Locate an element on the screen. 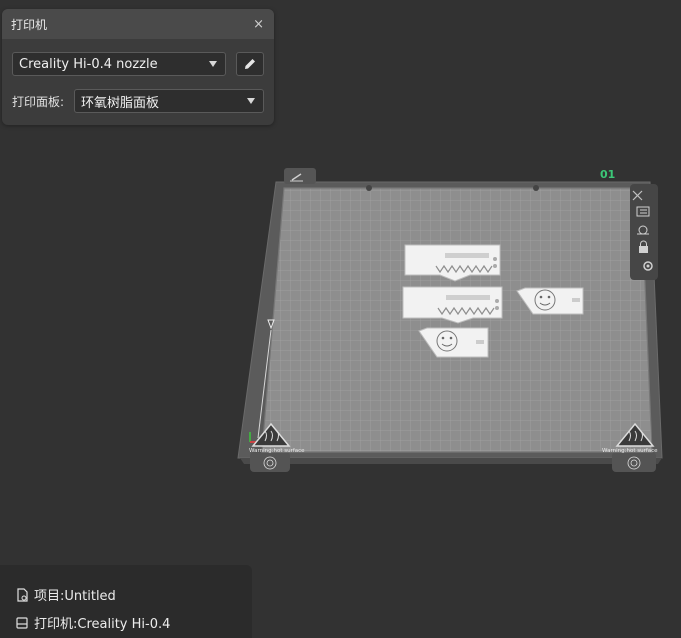 This screenshot has width=681, height=638. printer-panel-header: 打印机 × is located at coordinates (138, 24).